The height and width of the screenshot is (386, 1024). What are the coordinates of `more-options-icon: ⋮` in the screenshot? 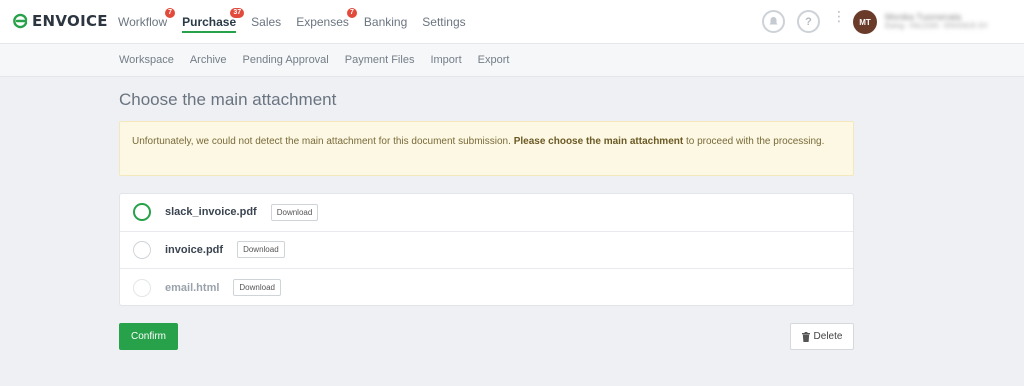 It's located at (839, 16).